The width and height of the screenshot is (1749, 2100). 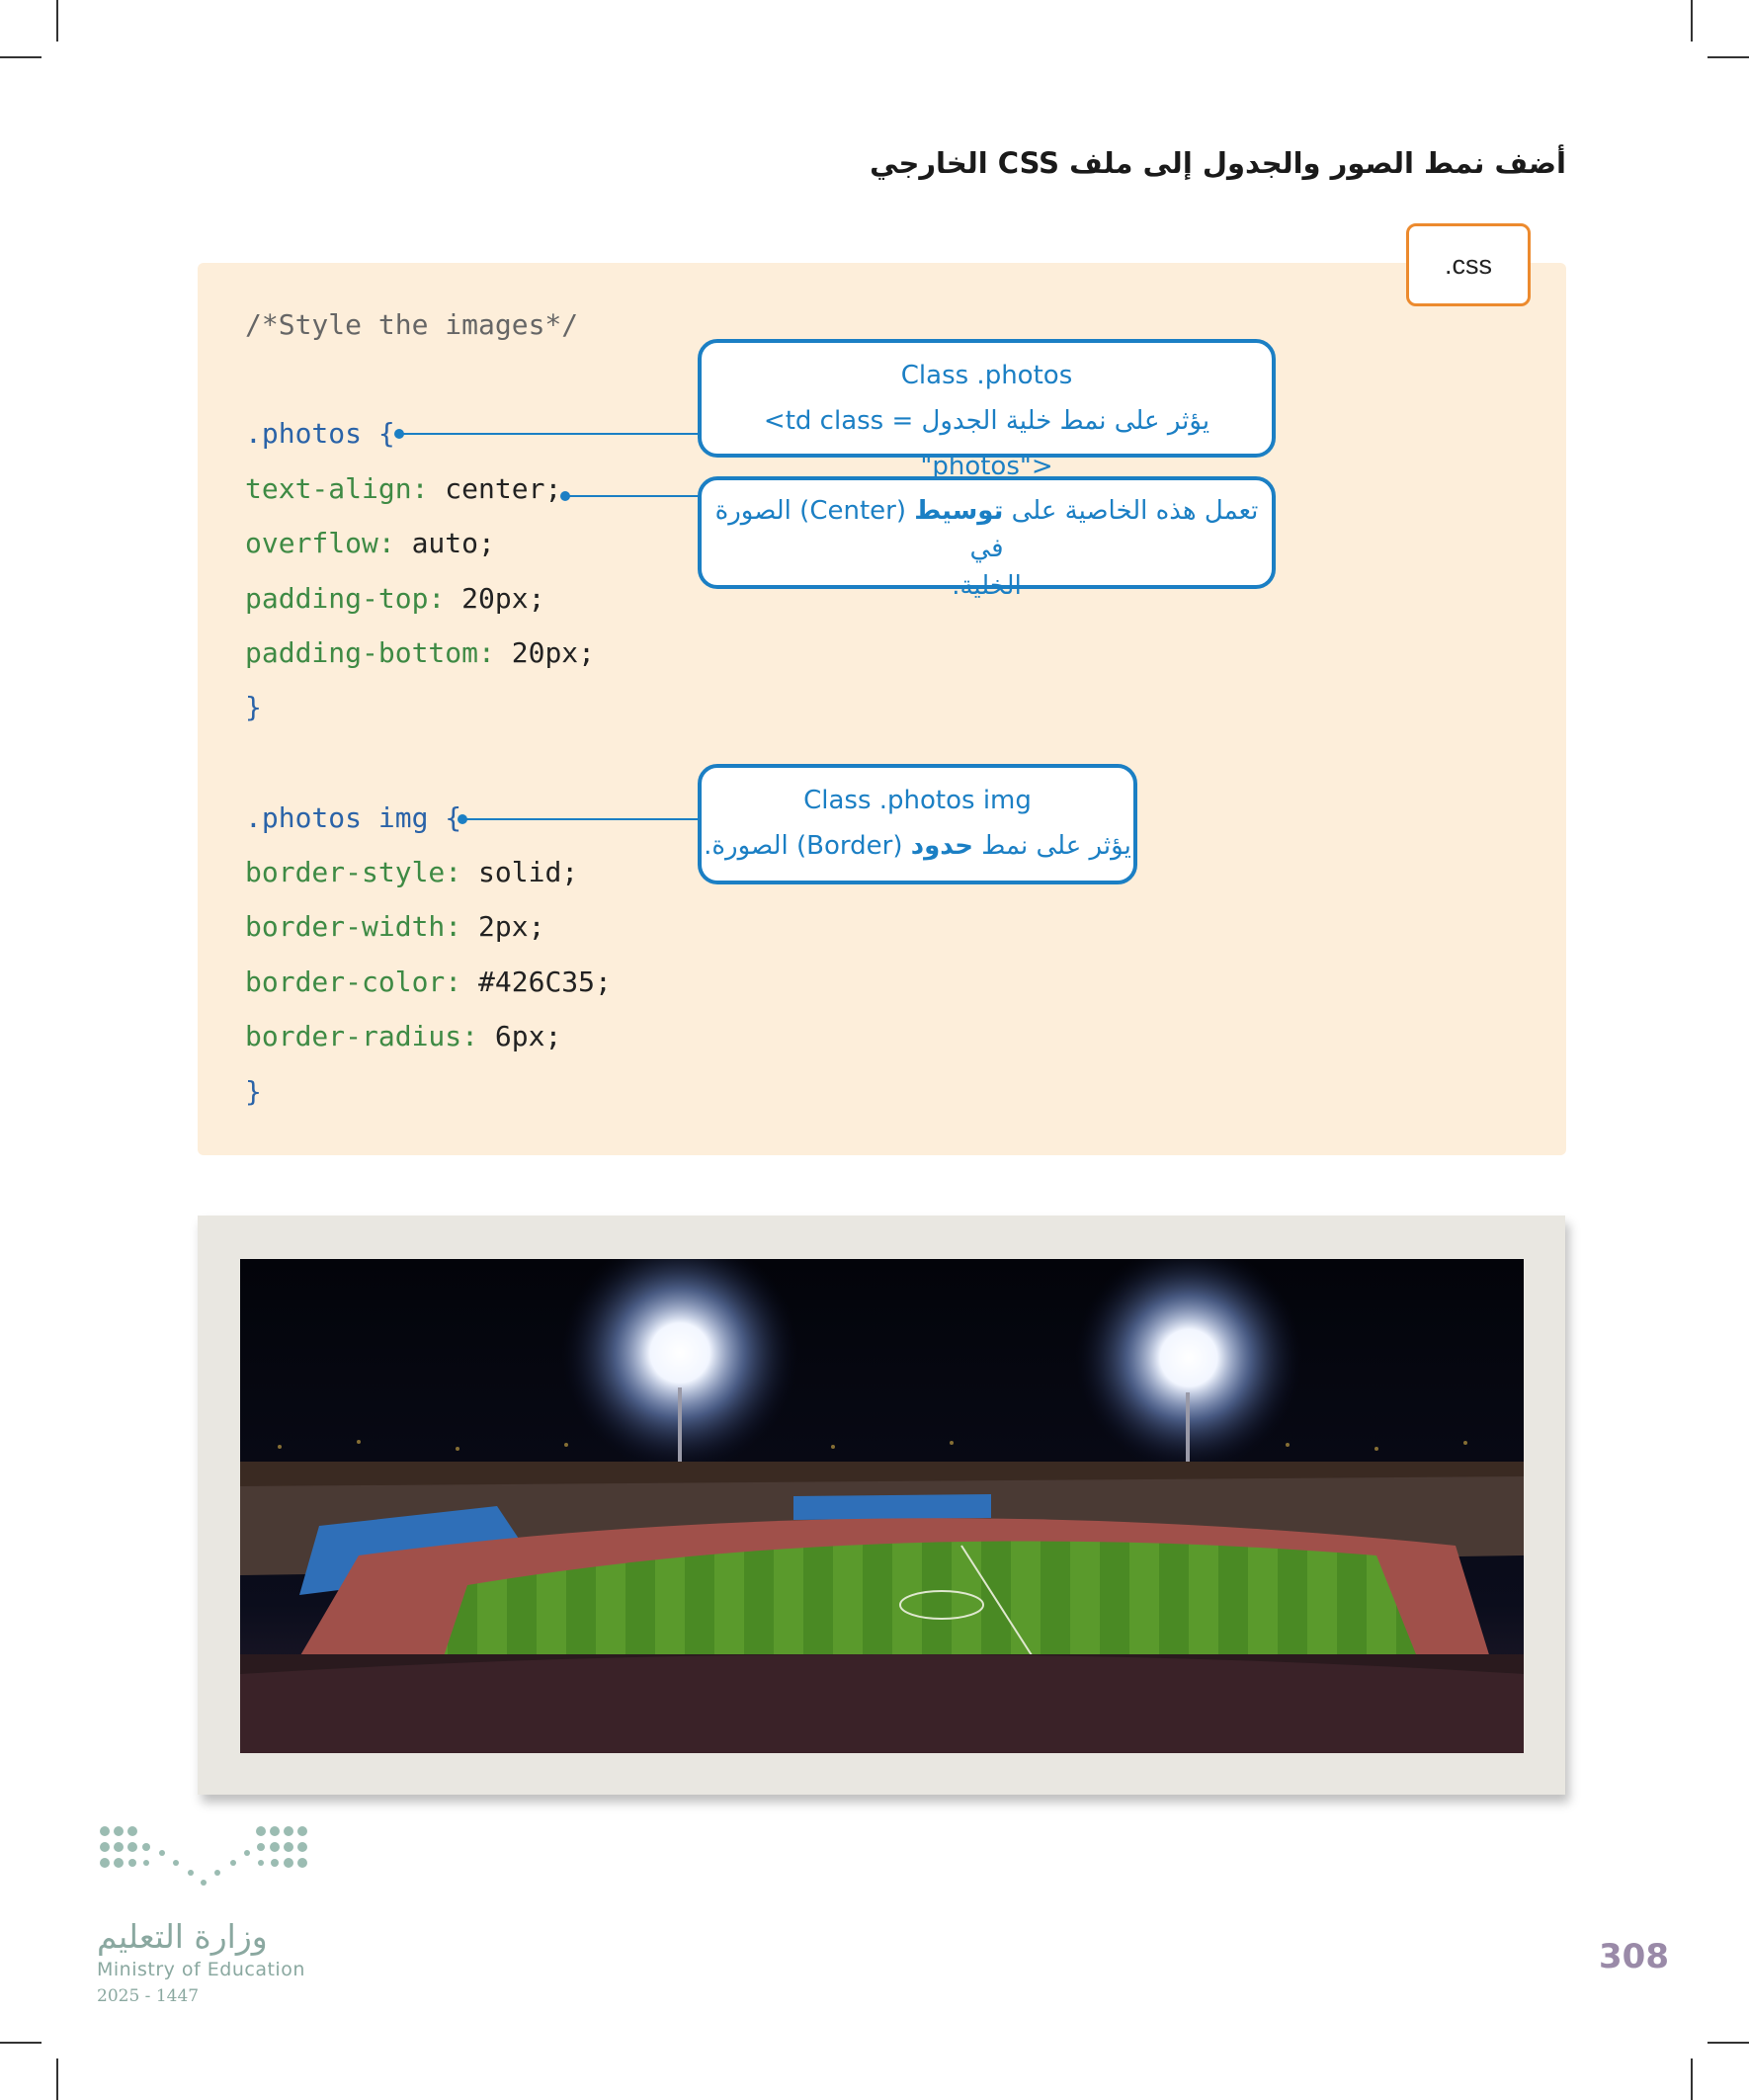 I want to click on code-property: border-style:, so click(x=353, y=872).